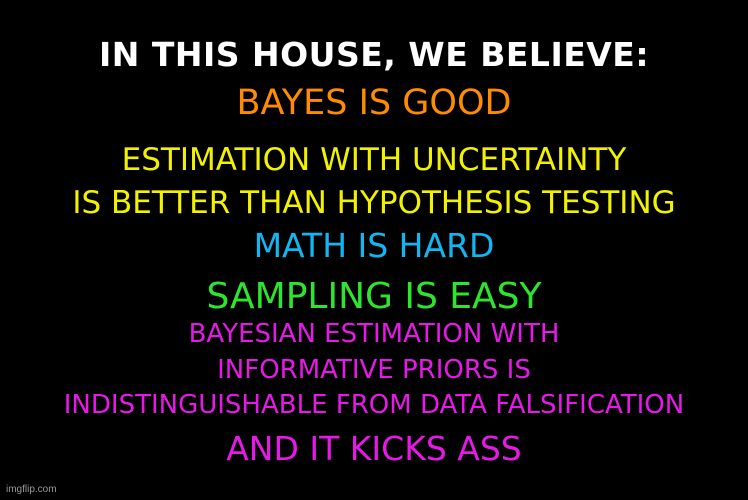 This screenshot has width=748, height=500. Describe the element at coordinates (374, 448) in the screenshot. I see `belief-kicks-ass: AND IT KICKS ASS` at that location.